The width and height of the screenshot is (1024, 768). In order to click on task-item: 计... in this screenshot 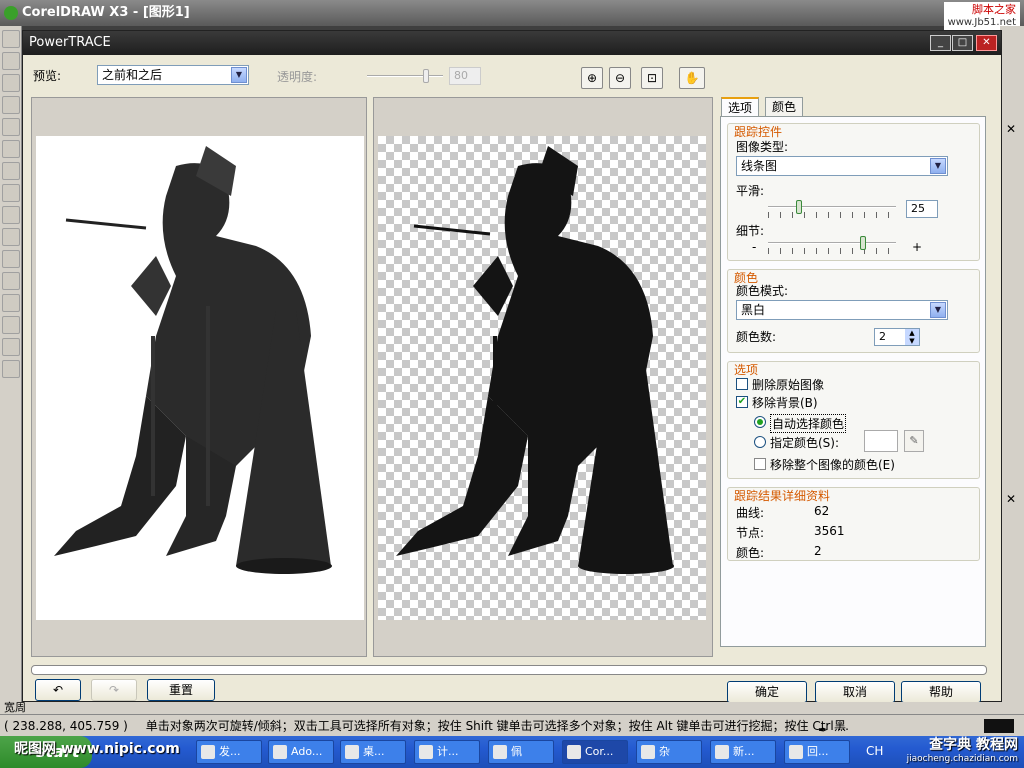, I will do `click(447, 752)`.